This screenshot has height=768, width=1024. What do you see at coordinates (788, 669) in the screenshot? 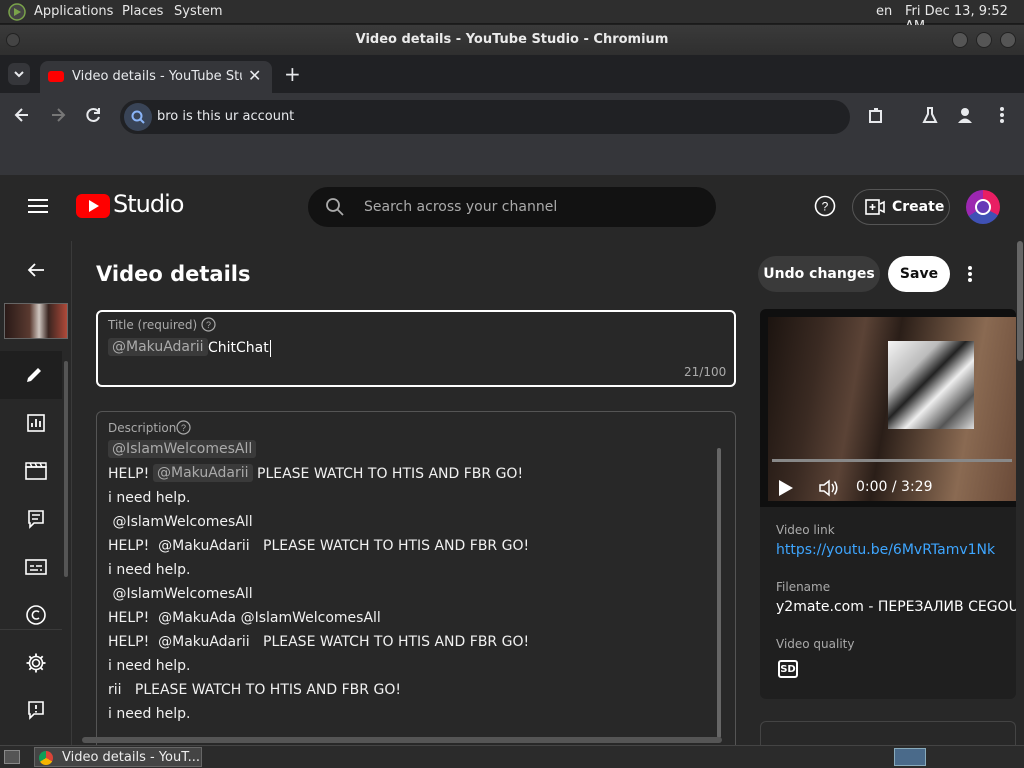
I see `sd-quality-badge: SD` at bounding box center [788, 669].